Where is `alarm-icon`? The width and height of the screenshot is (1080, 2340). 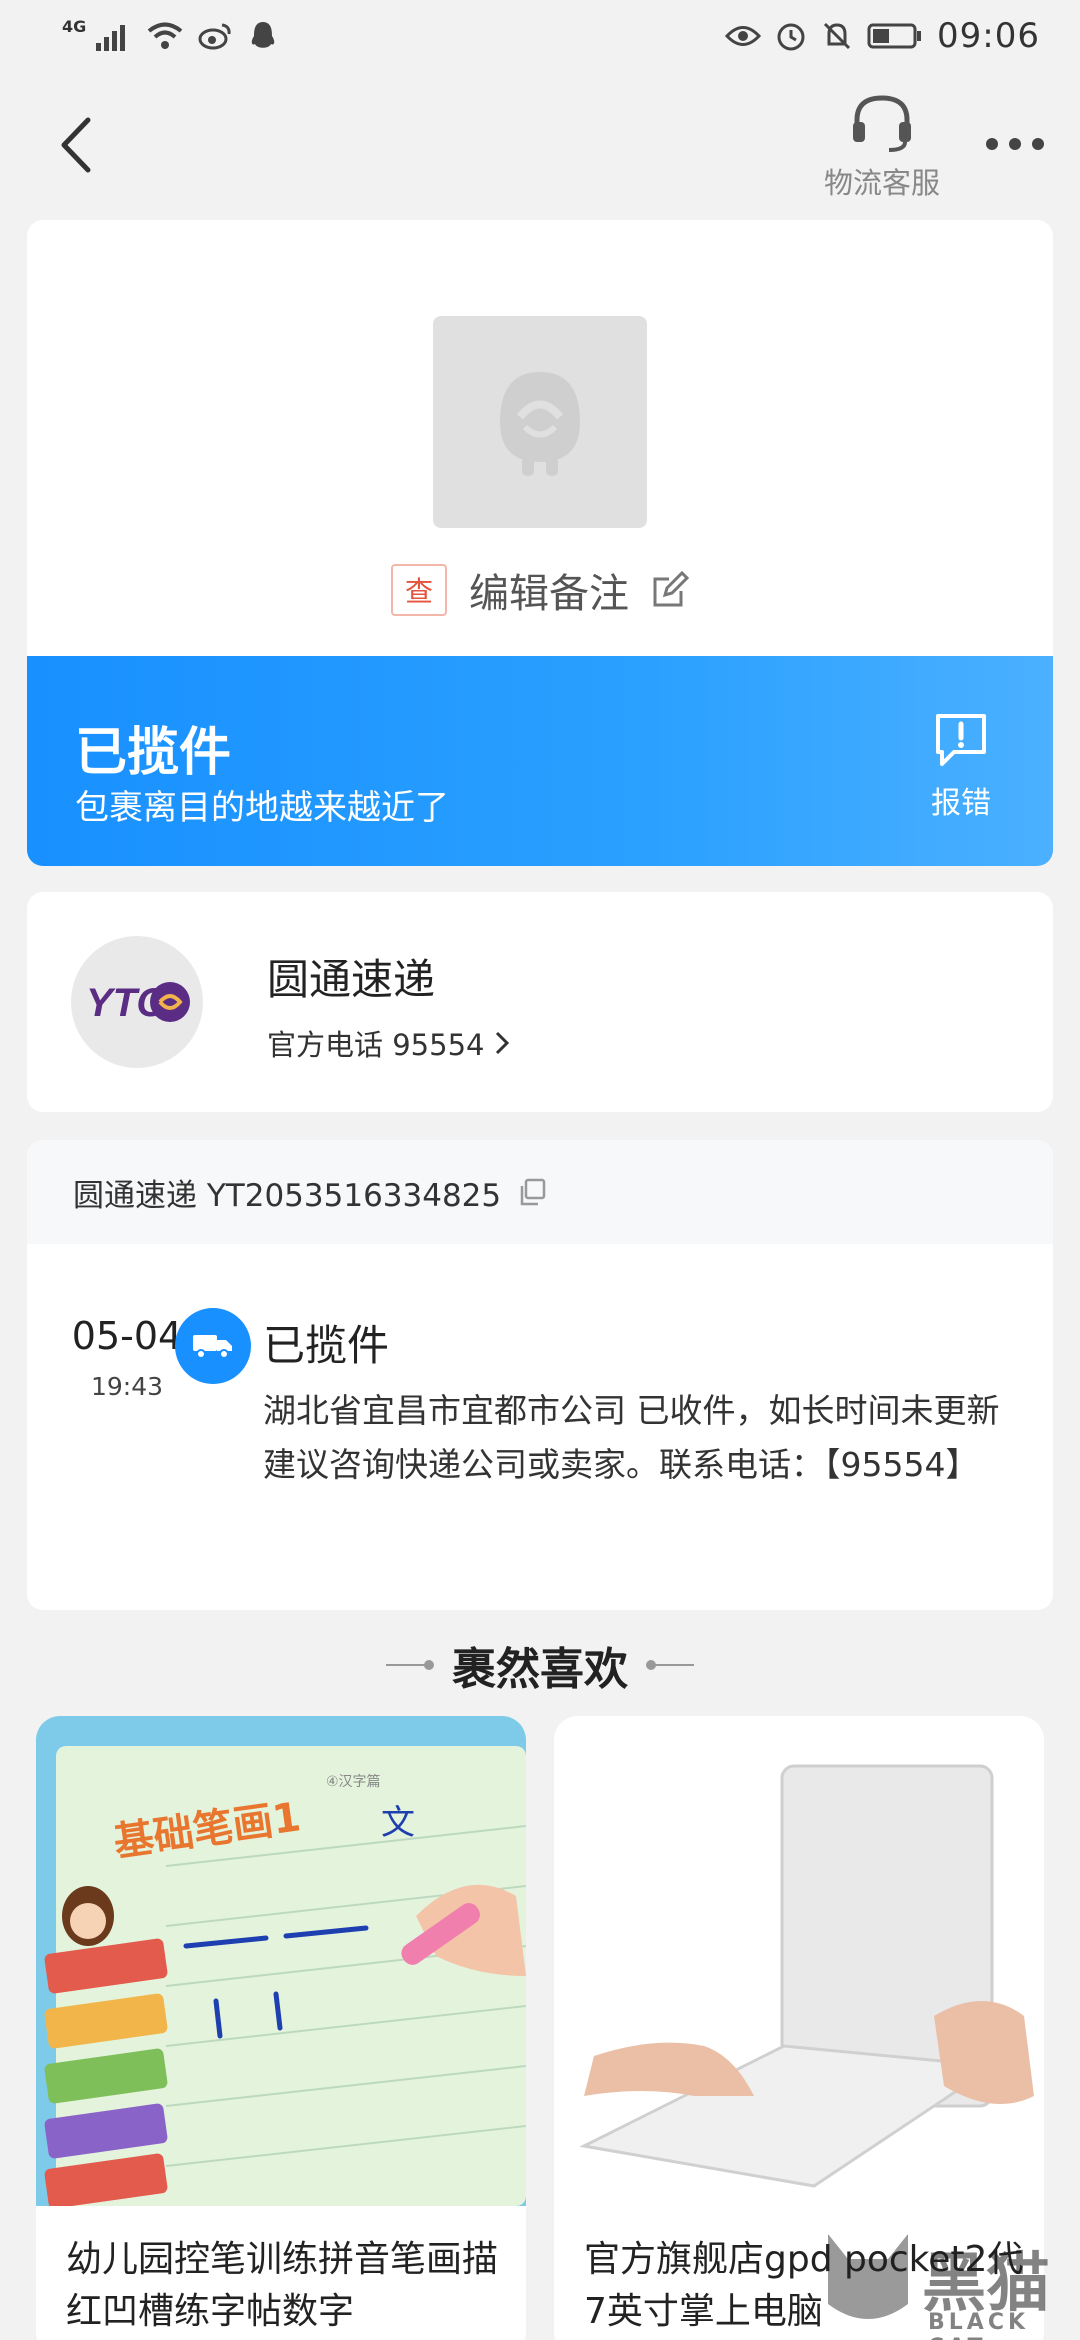
alarm-icon is located at coordinates (791, 37).